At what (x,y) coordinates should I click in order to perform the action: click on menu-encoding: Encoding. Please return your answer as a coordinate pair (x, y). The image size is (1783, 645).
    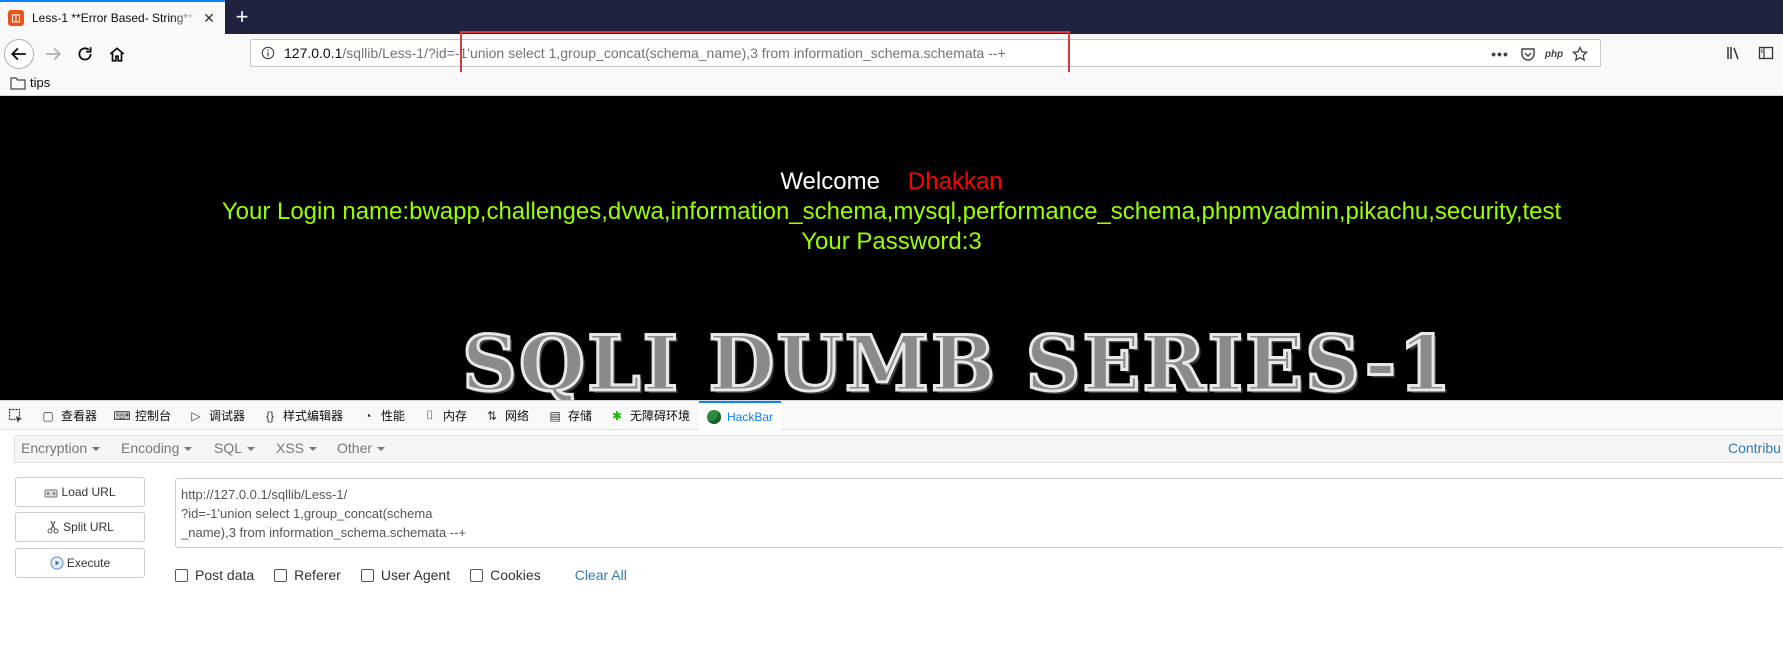
    Looking at the image, I should click on (157, 448).